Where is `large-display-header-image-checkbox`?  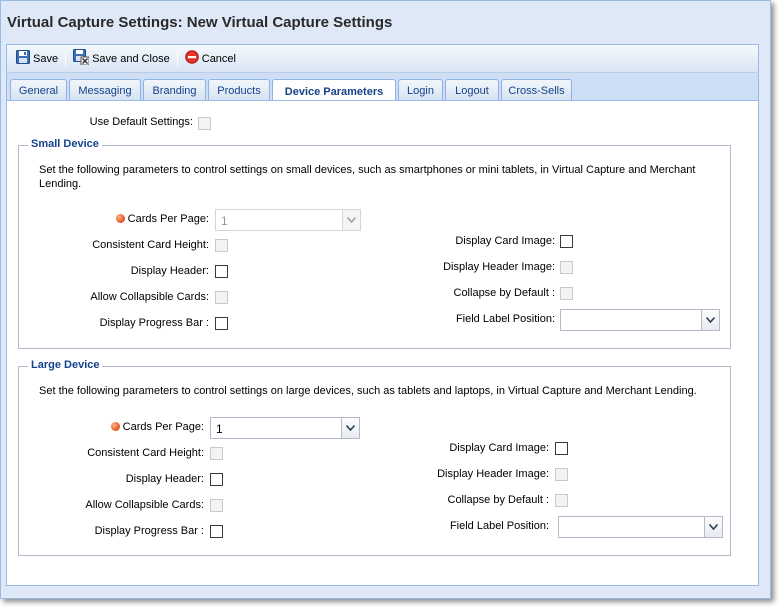 large-display-header-image-checkbox is located at coordinates (561, 474).